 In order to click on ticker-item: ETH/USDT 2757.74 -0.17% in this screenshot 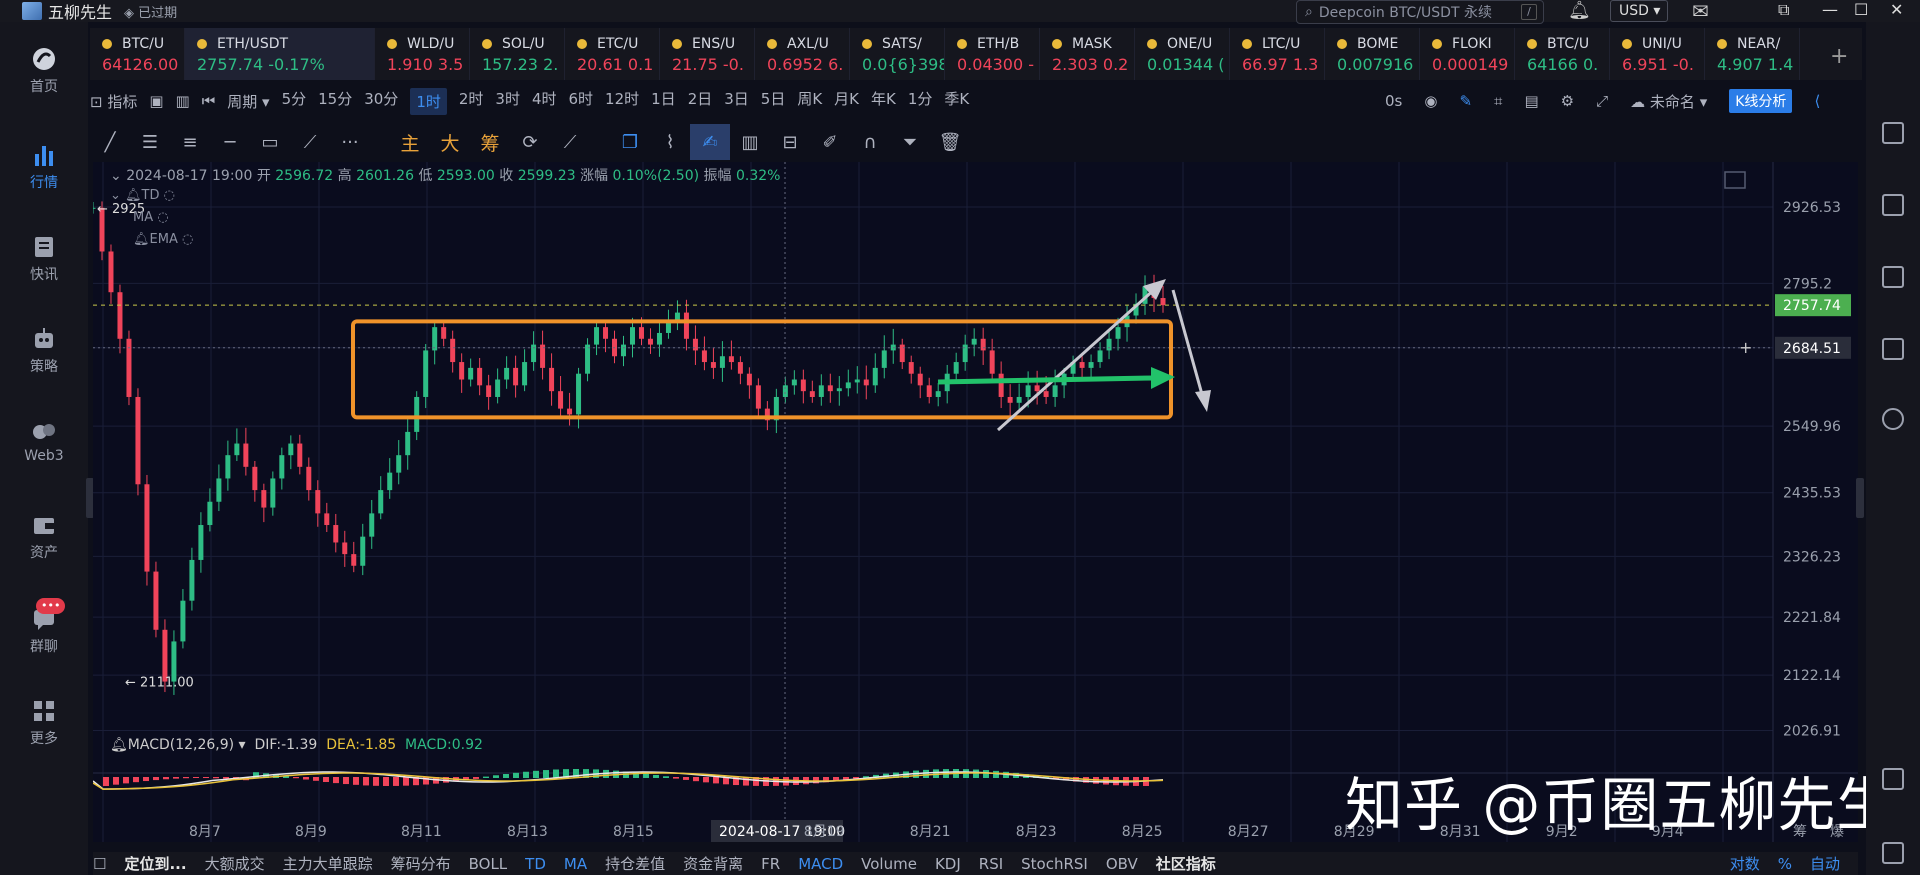, I will do `click(280, 54)`.